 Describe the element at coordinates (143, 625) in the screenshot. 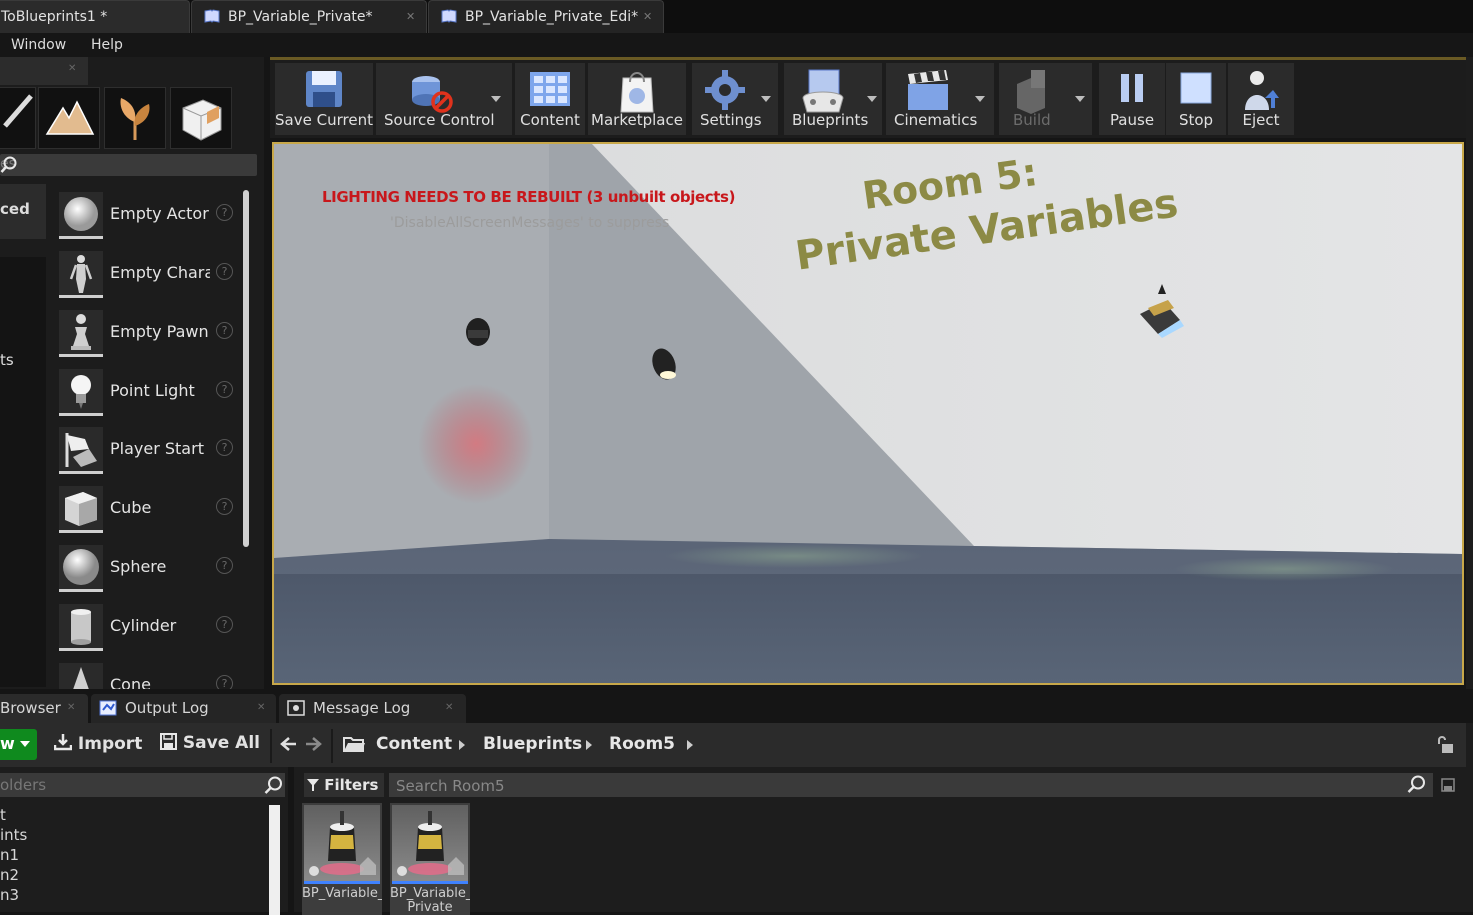

I see `item-label: Cylinder` at that location.